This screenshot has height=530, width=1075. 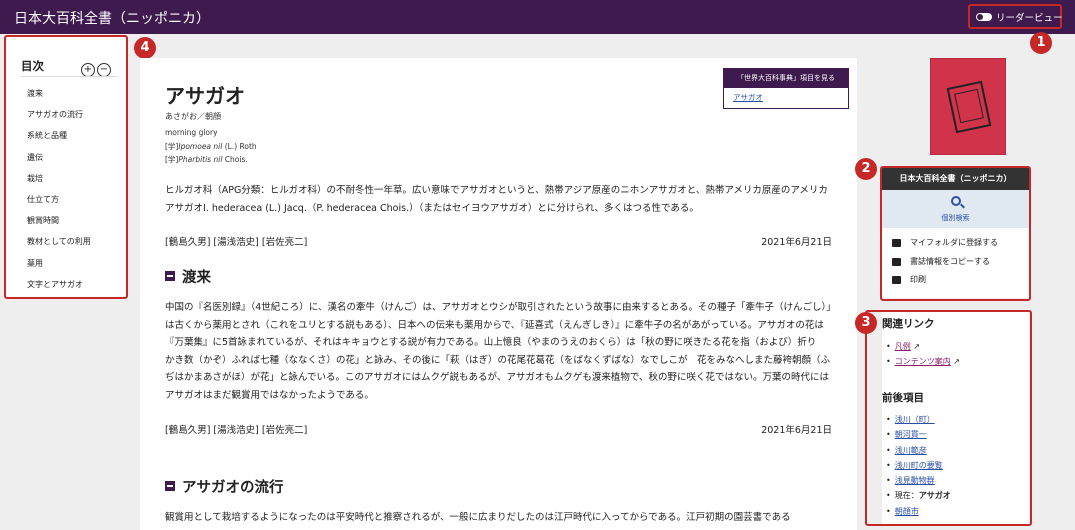 I want to click on sci-italic: Ipomoea nil, so click(x=200, y=146).